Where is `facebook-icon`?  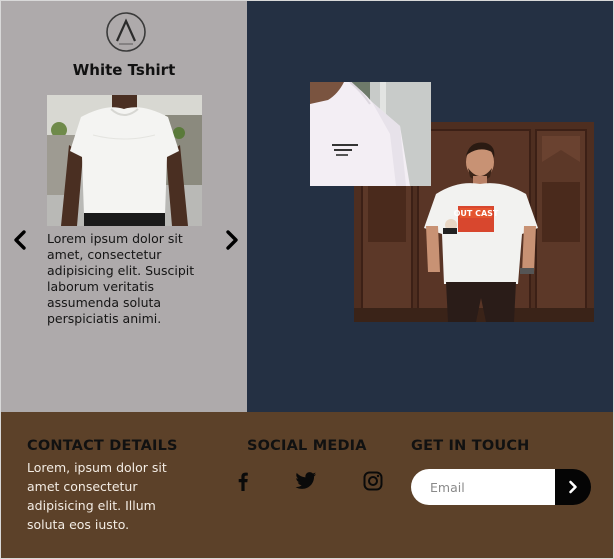
facebook-icon is located at coordinates (243, 481).